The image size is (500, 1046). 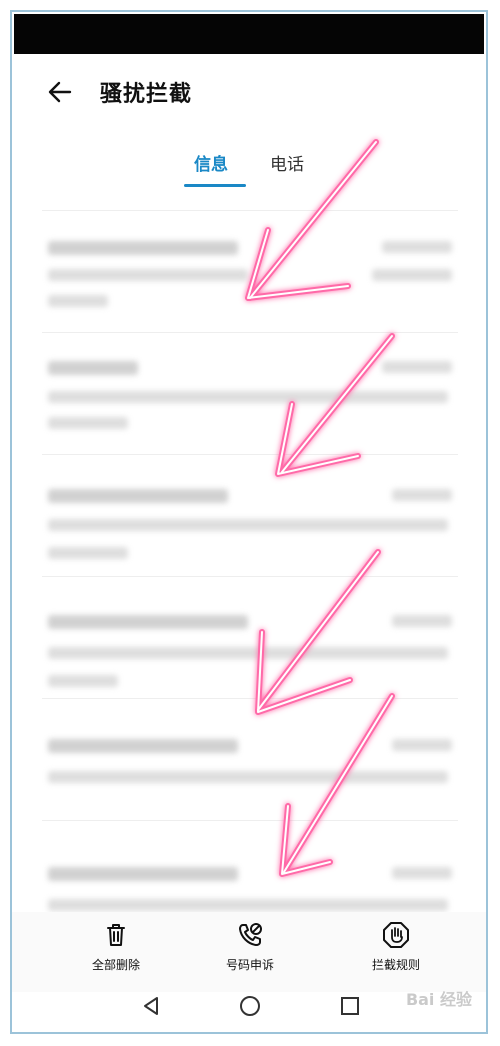 I want to click on home-circle-icon, so click(x=250, y=1006).